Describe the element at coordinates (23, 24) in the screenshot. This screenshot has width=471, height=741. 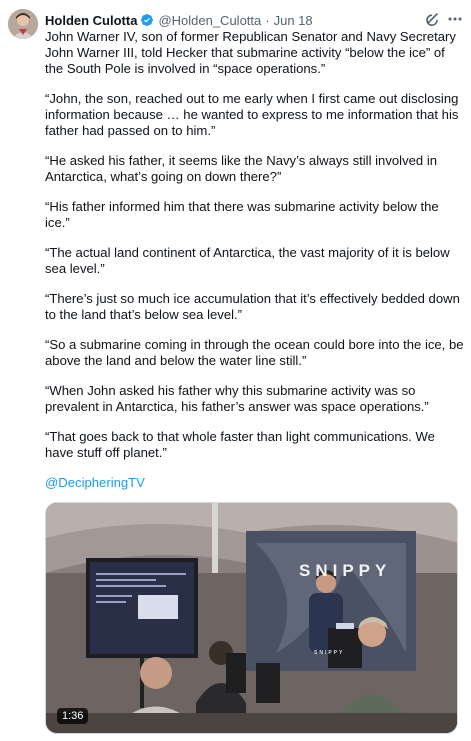
I see `avatar` at that location.